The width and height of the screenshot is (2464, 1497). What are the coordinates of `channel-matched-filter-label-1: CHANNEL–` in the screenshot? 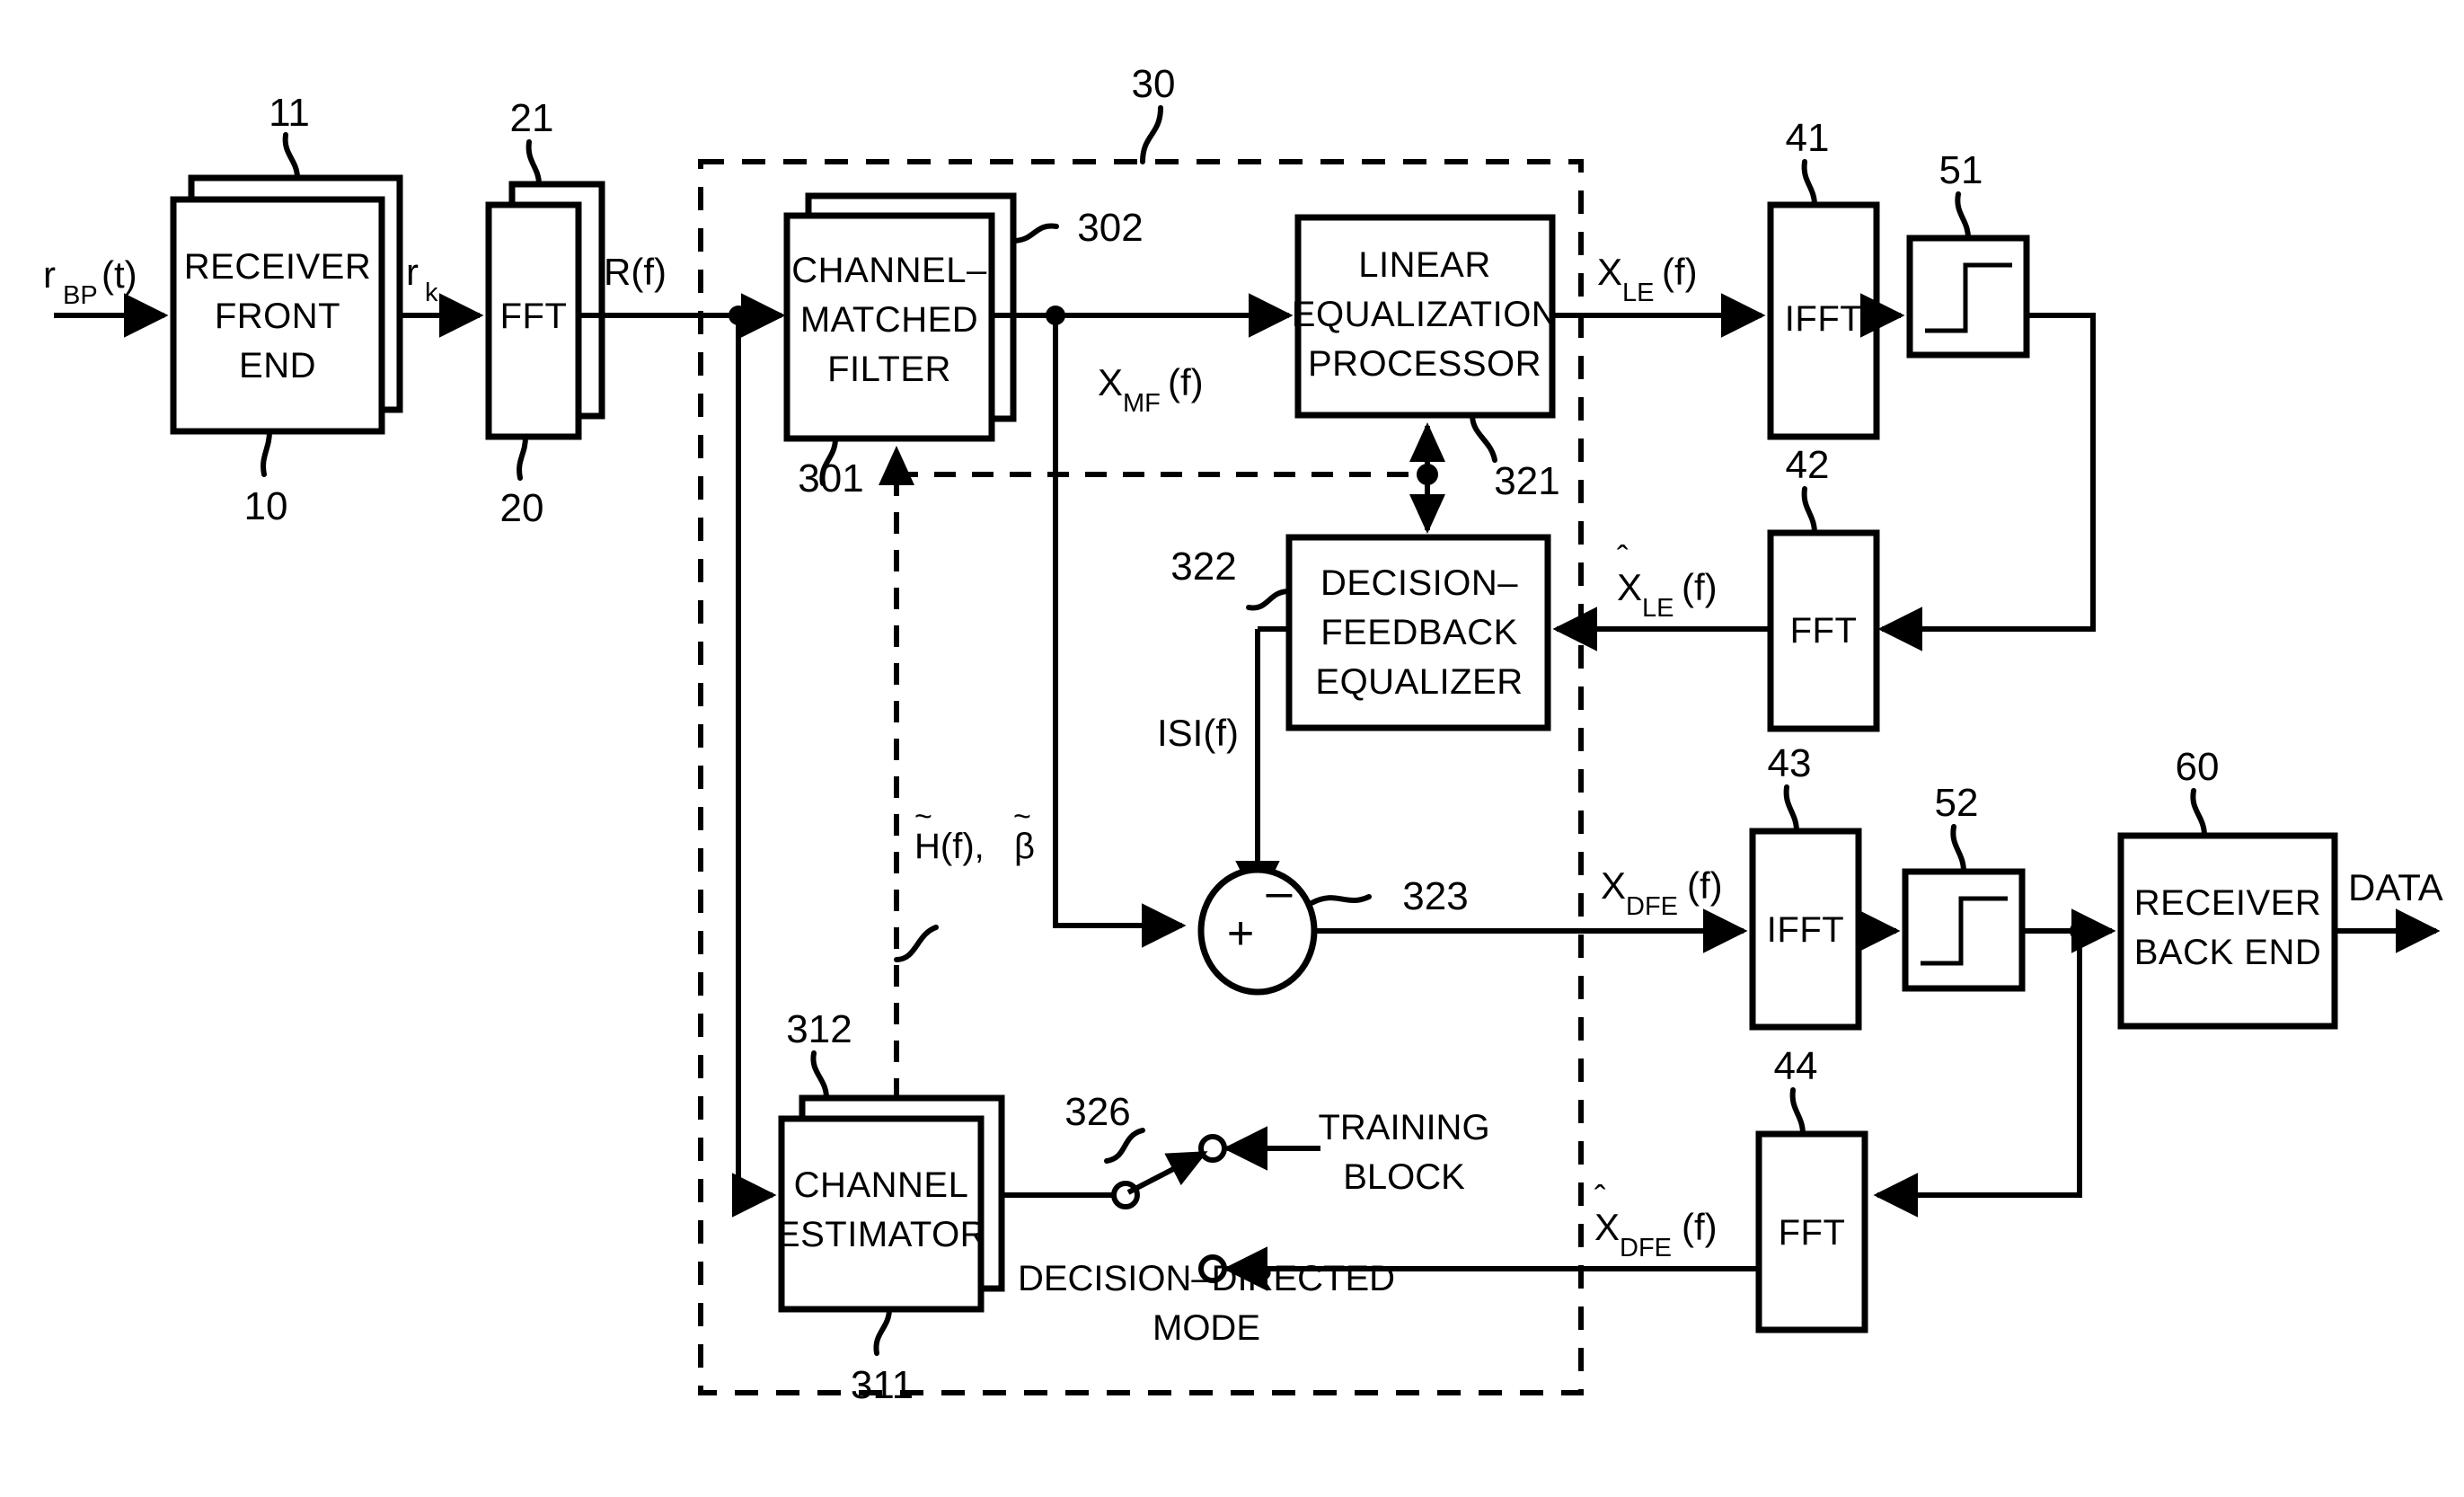 It's located at (889, 270).